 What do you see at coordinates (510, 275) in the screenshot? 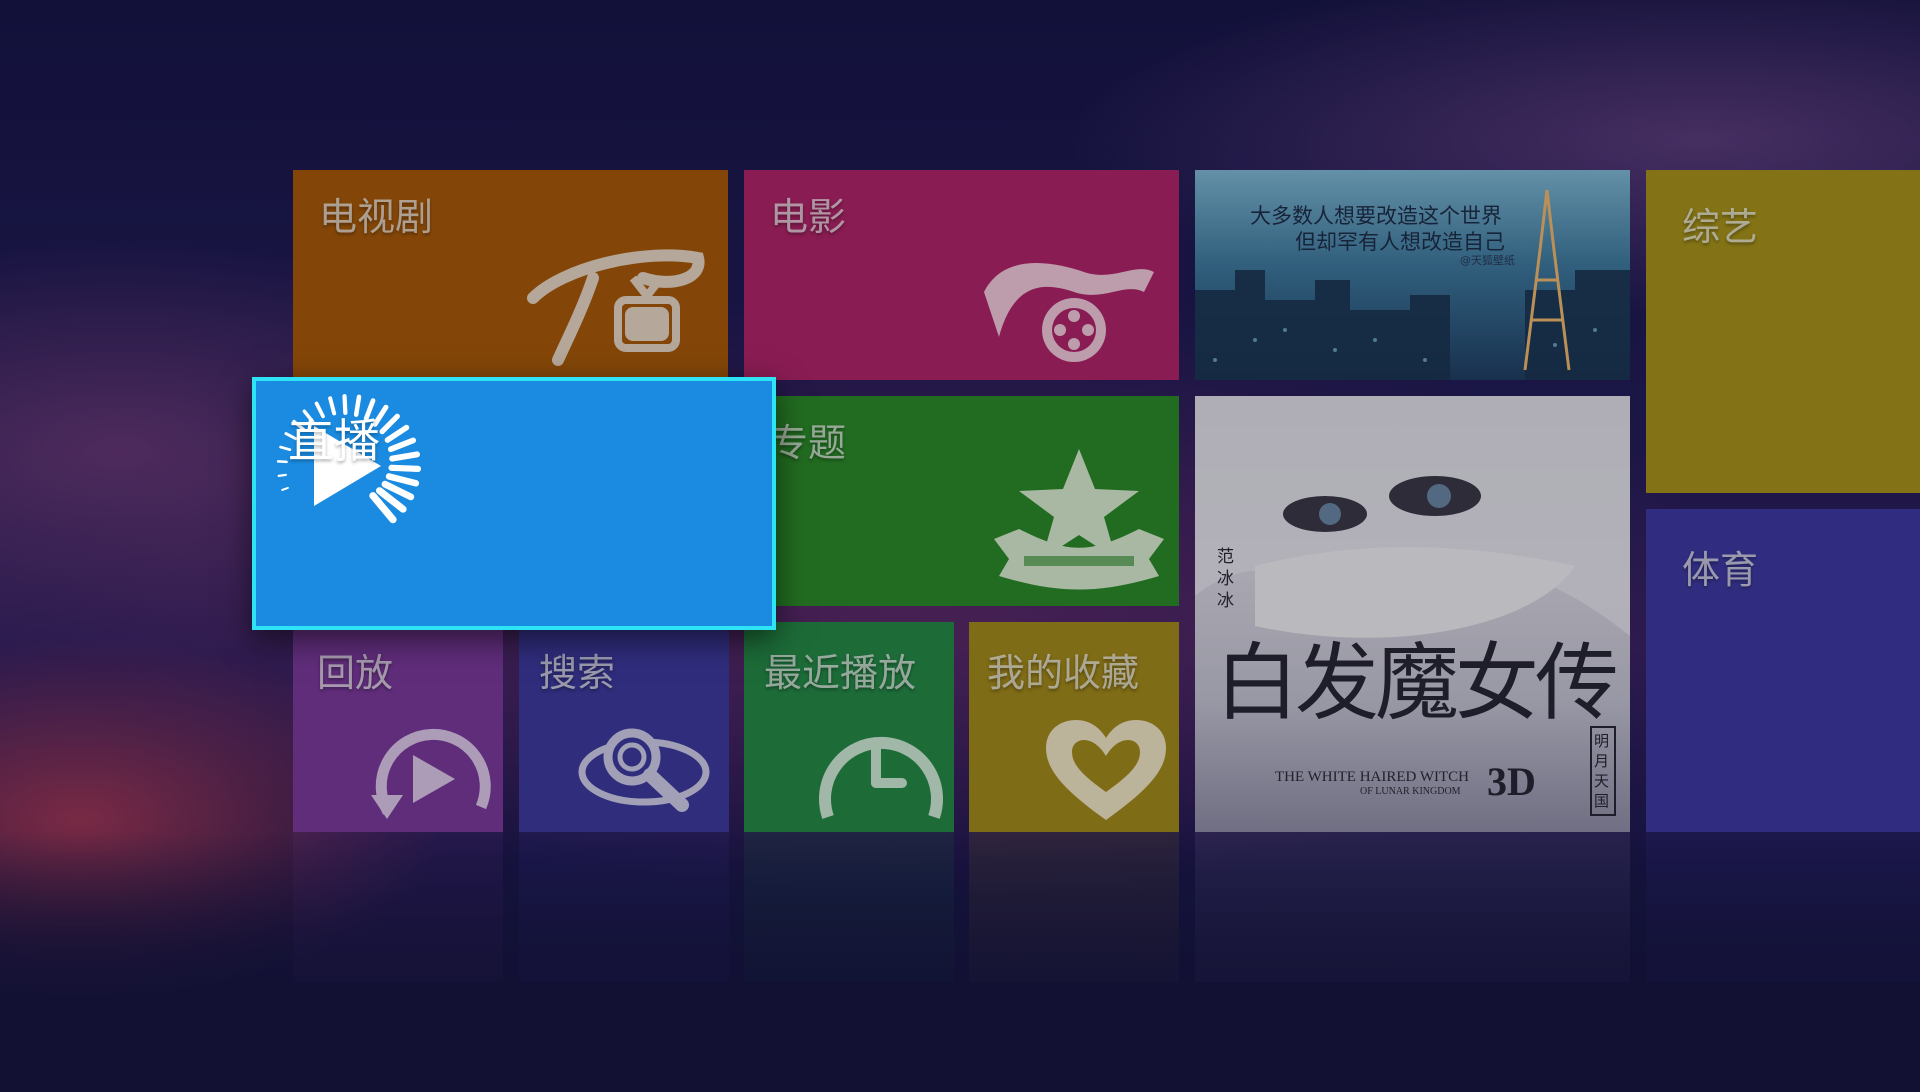
I see `tile-tv-series: 电视剧` at bounding box center [510, 275].